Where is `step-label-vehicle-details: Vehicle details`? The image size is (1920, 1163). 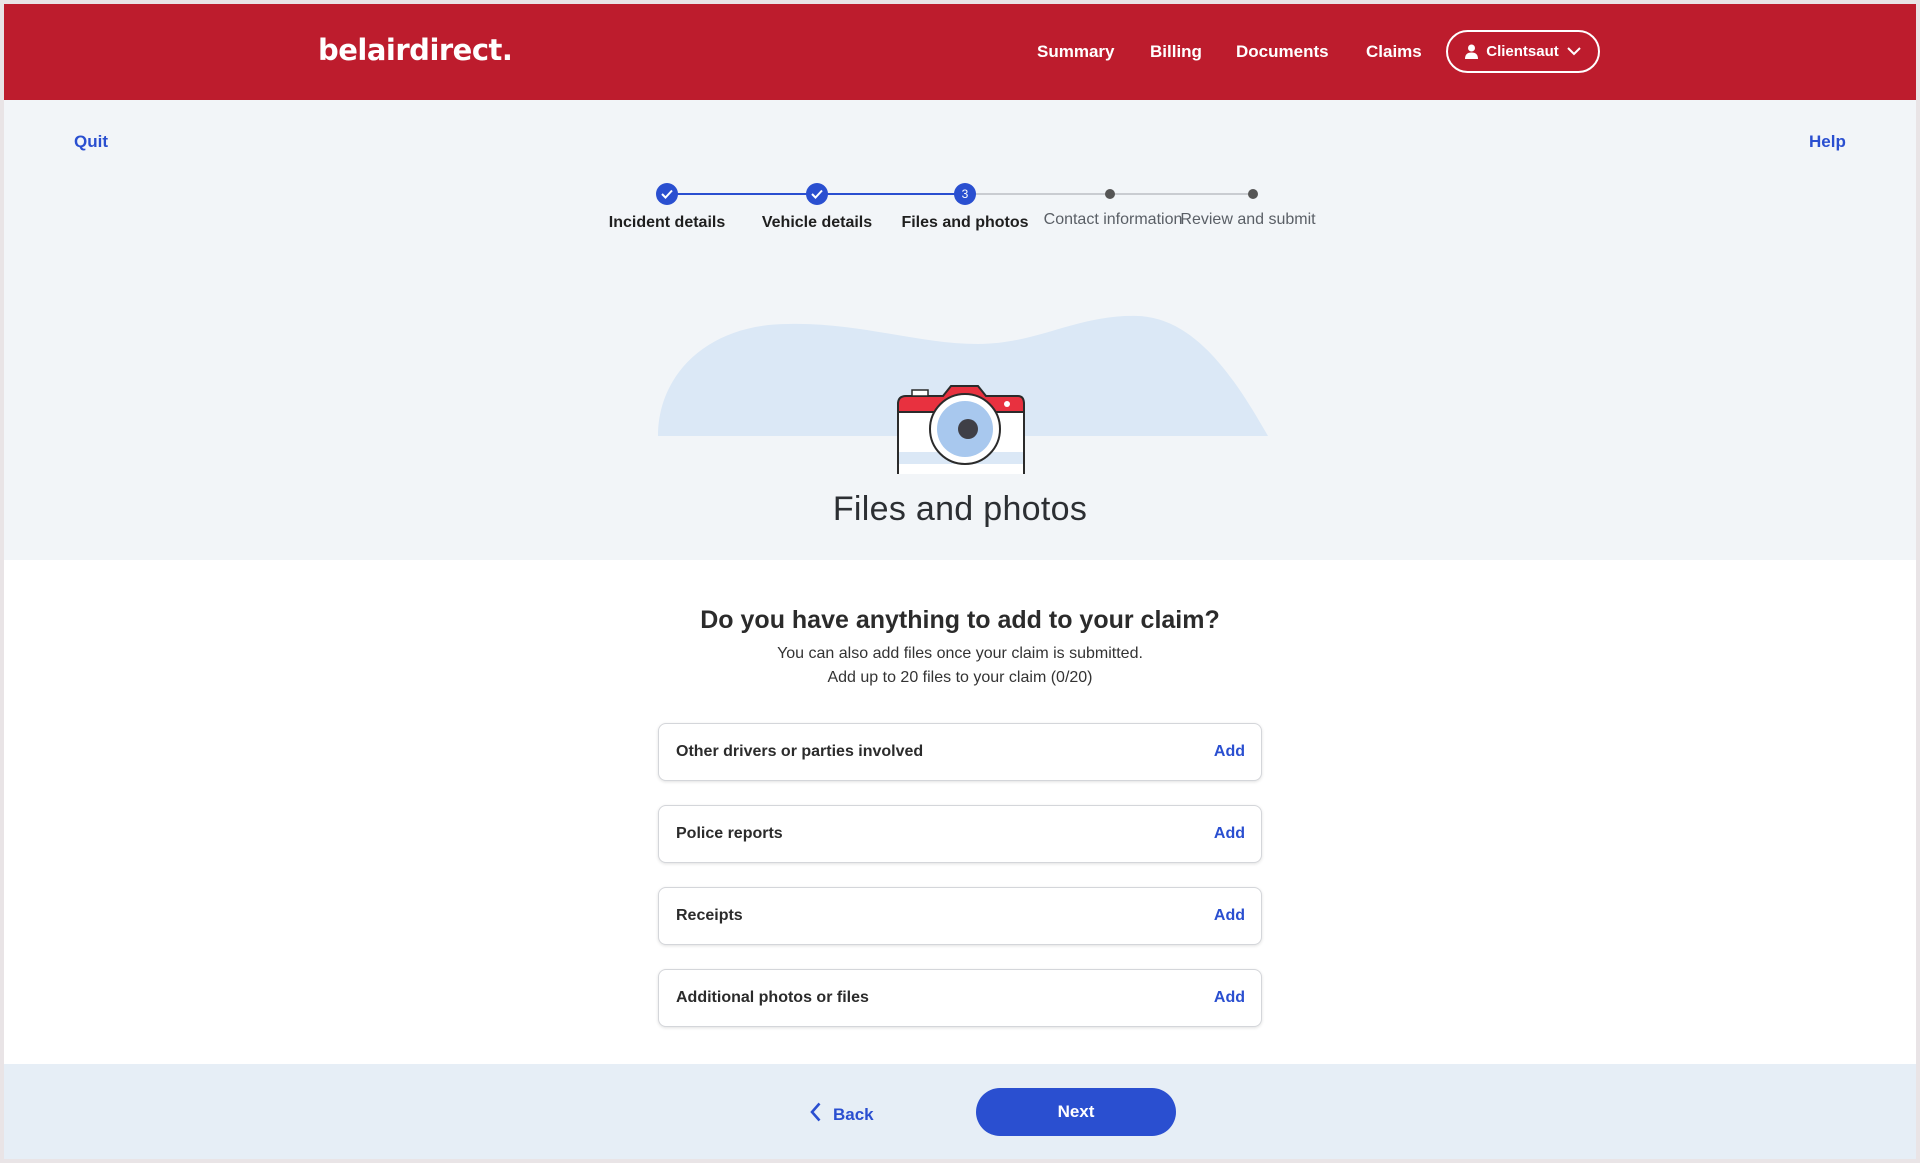
step-label-vehicle-details: Vehicle details is located at coordinates (817, 222).